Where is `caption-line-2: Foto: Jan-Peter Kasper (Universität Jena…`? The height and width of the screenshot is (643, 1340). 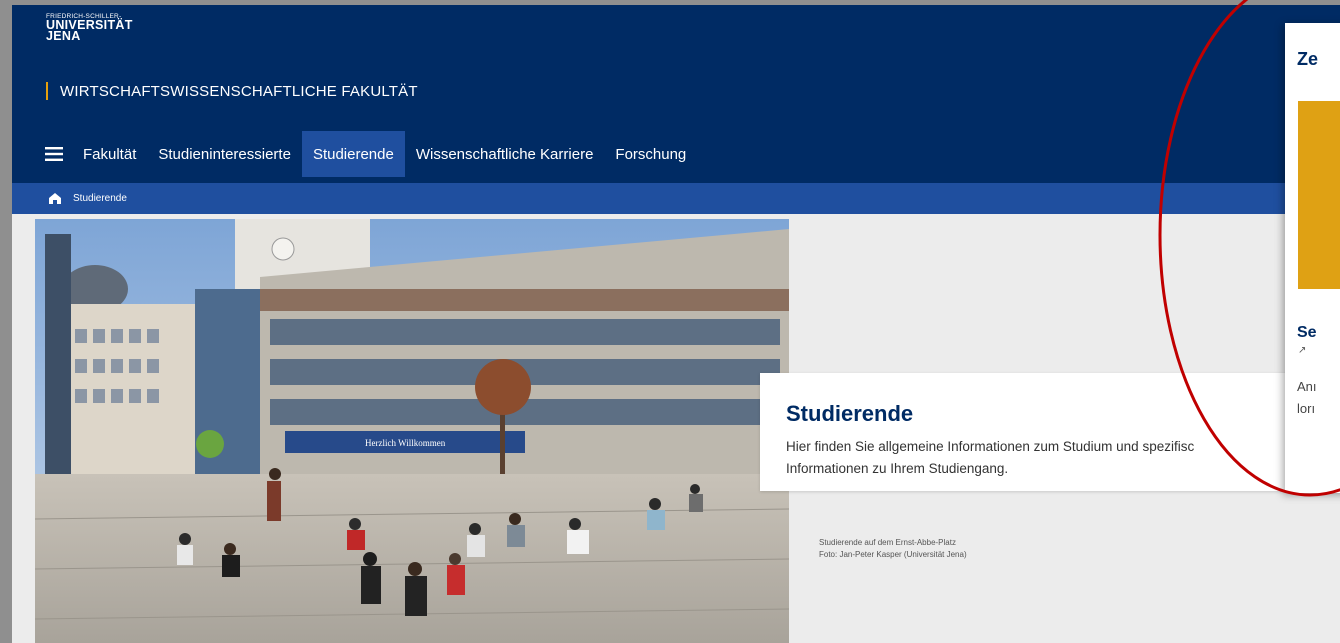
caption-line-2: Foto: Jan-Peter Kasper (Universität Jena… is located at coordinates (893, 554).